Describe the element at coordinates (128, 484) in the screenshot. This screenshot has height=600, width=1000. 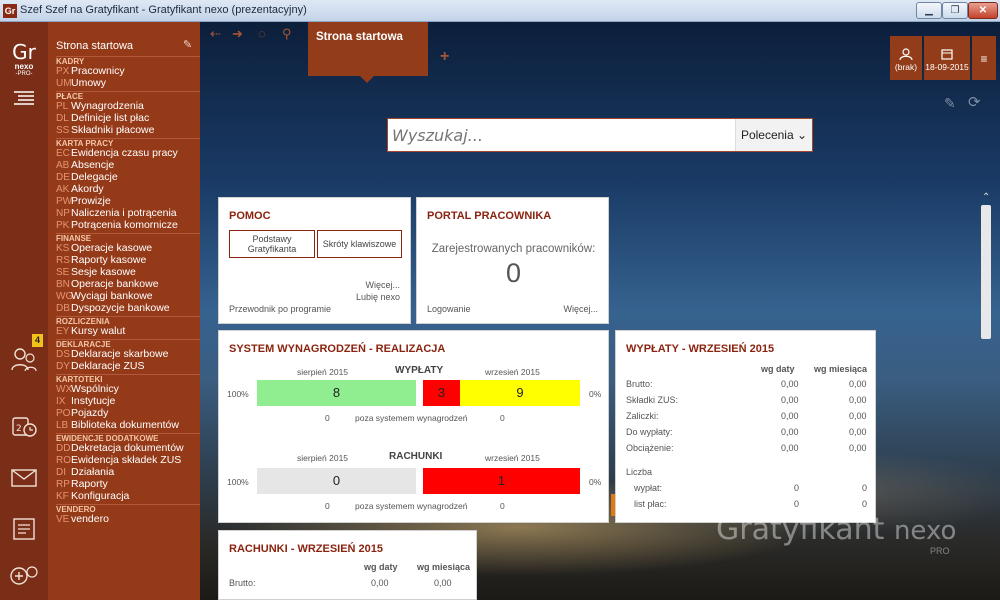
I see `sidebar-item-rp: RPRaporty` at that location.